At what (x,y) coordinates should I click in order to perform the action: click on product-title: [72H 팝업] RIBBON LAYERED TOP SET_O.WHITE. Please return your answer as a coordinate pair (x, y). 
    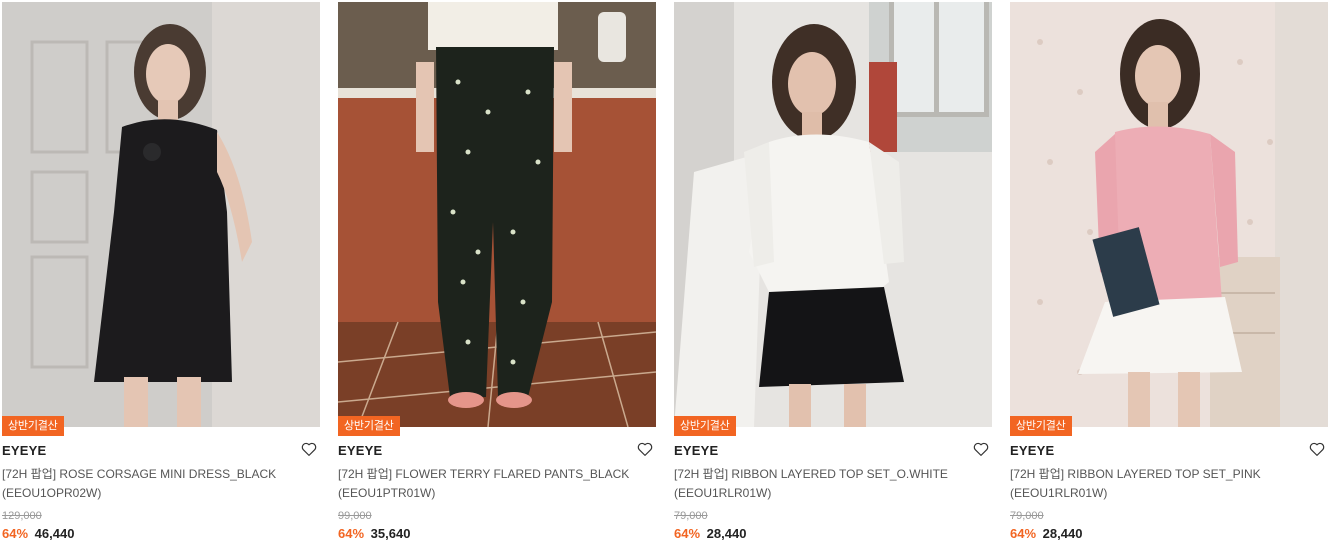
    Looking at the image, I should click on (811, 474).